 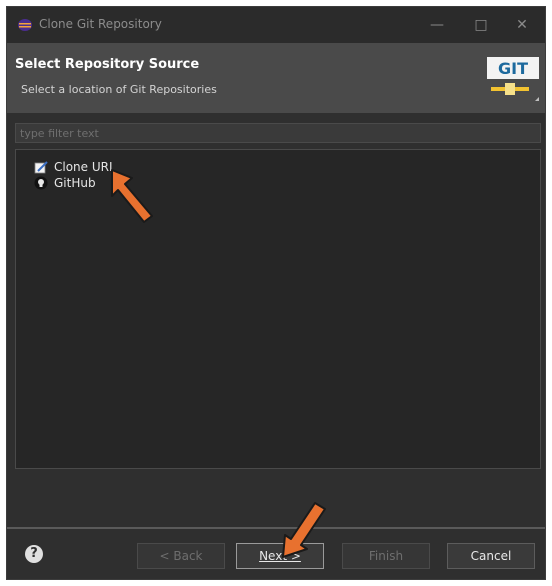 I want to click on list-item-label: Clone URI, so click(x=83, y=167).